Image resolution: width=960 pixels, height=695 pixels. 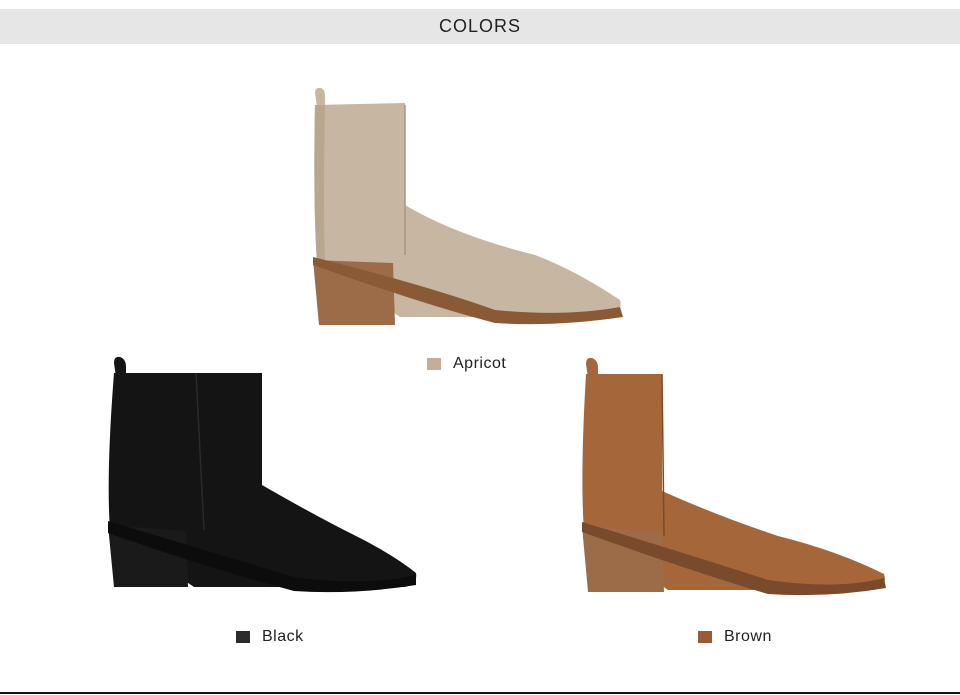 I want to click on variant-name: Apricot, so click(x=480, y=363).